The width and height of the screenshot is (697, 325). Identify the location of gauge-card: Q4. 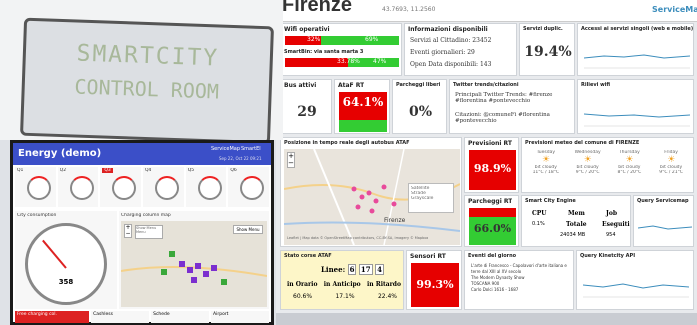
(163, 187).